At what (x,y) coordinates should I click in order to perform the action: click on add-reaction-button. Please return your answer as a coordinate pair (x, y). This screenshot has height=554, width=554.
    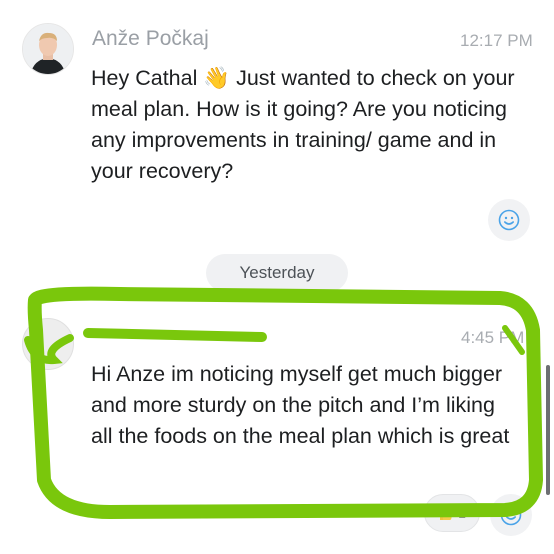
    Looking at the image, I should click on (509, 220).